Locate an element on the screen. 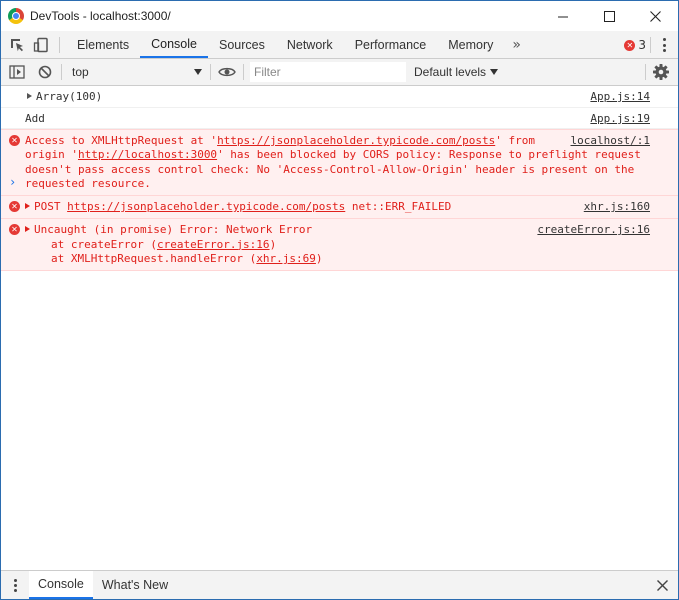 The height and width of the screenshot is (600, 679). device-toolbar-button is located at coordinates (41, 44).